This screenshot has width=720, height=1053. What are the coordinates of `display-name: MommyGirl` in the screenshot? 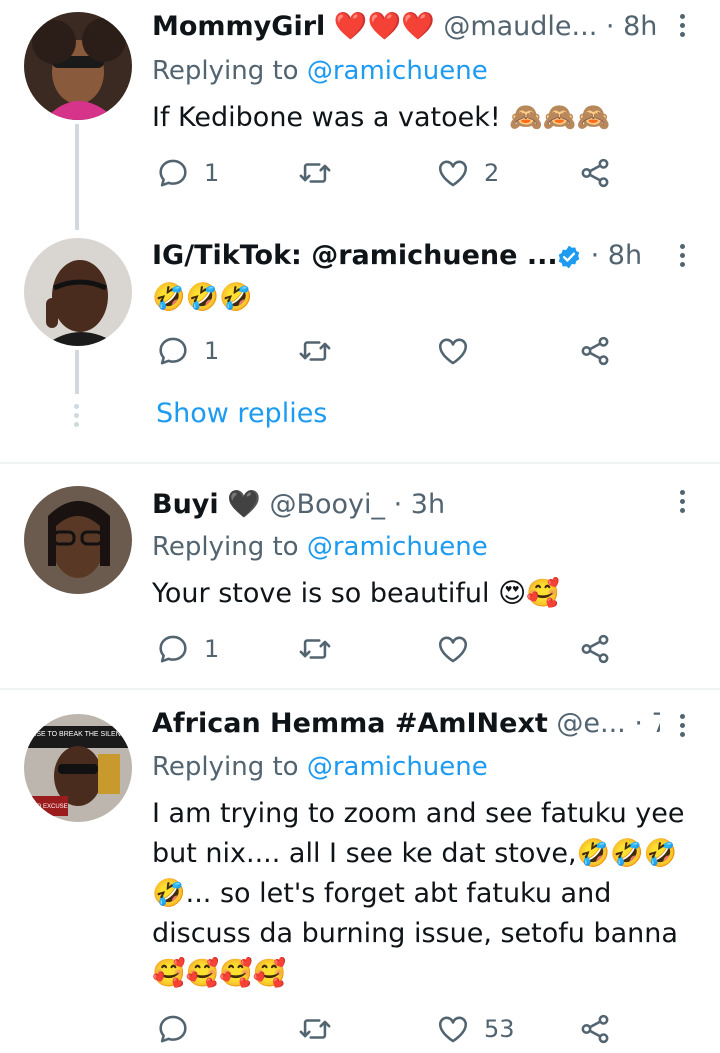 It's located at (238, 26).